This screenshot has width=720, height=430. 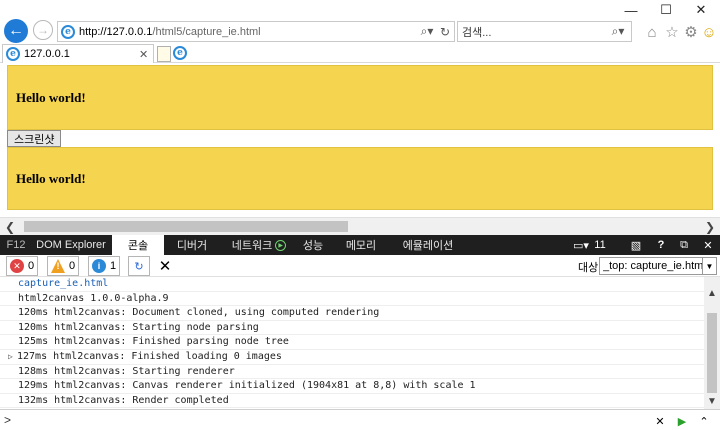 I want to click on tab-performance: 성능, so click(x=313, y=245).